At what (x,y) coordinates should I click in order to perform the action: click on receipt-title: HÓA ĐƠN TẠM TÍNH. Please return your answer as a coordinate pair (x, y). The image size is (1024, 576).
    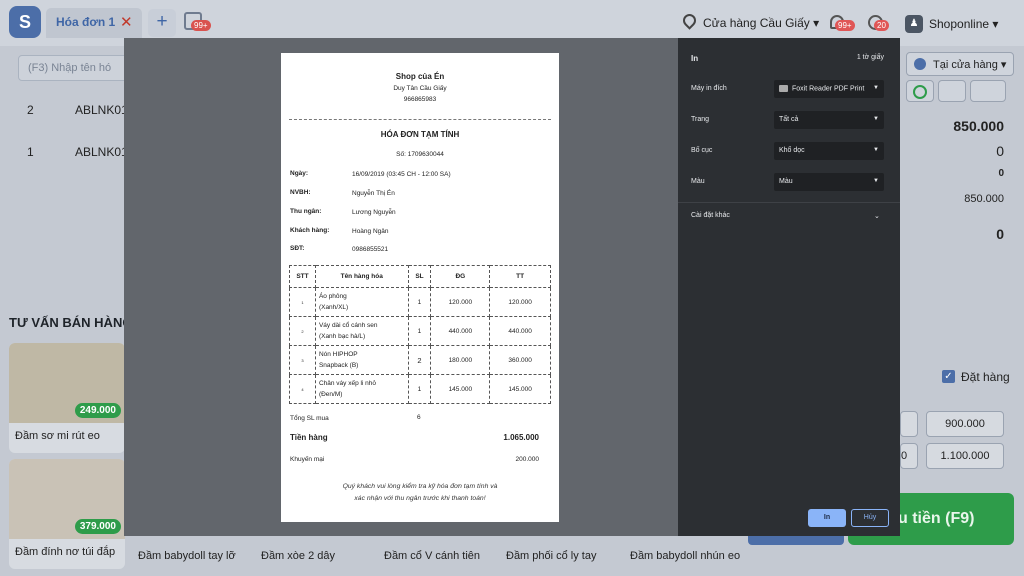
    Looking at the image, I should click on (420, 134).